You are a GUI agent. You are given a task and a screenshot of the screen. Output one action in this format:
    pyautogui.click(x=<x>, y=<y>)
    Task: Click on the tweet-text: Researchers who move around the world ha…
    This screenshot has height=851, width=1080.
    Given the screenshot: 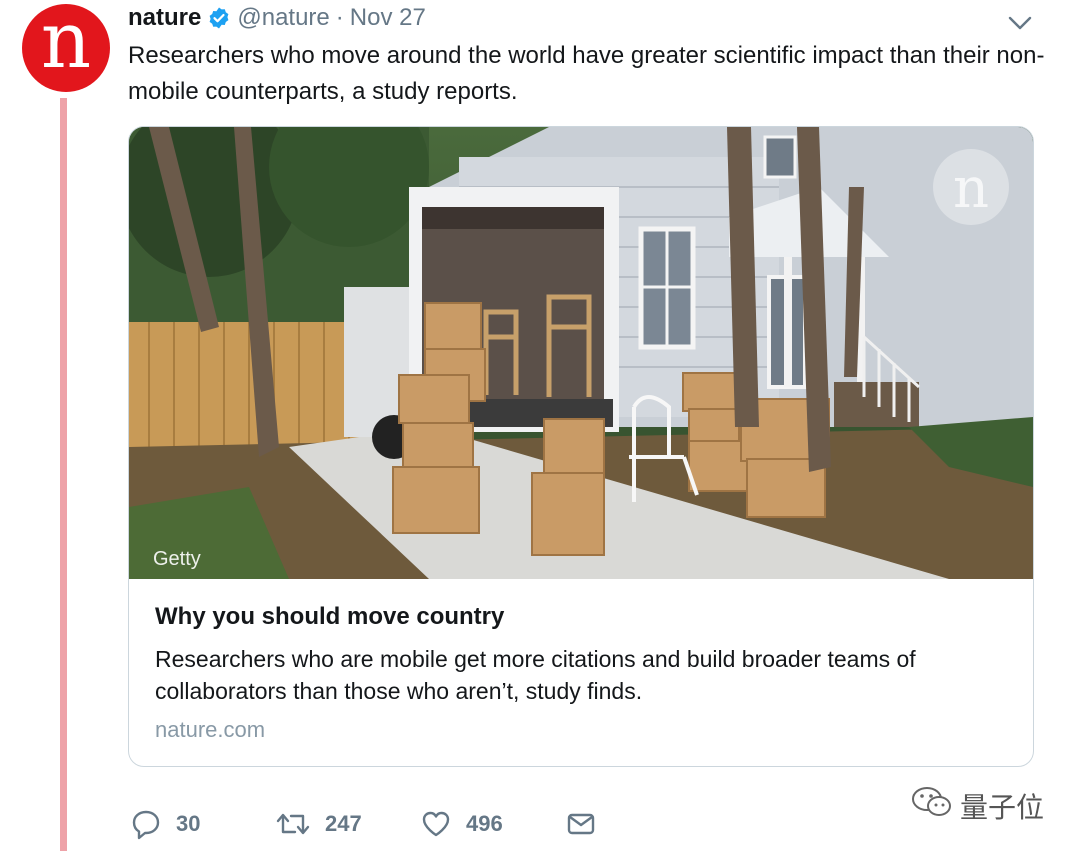 What is the action you would take?
    pyautogui.click(x=586, y=73)
    